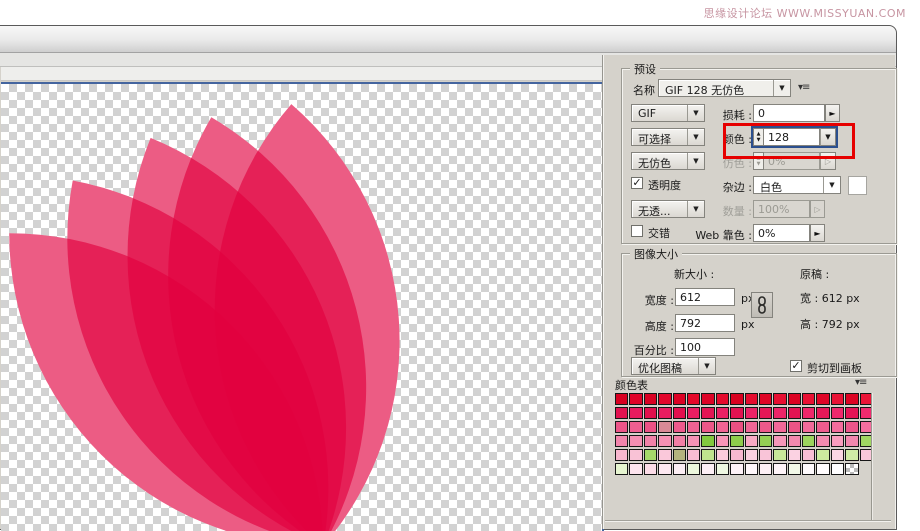 This screenshot has height=531, width=920. Describe the element at coordinates (705, 297) in the screenshot. I see `width-field: 612` at that location.